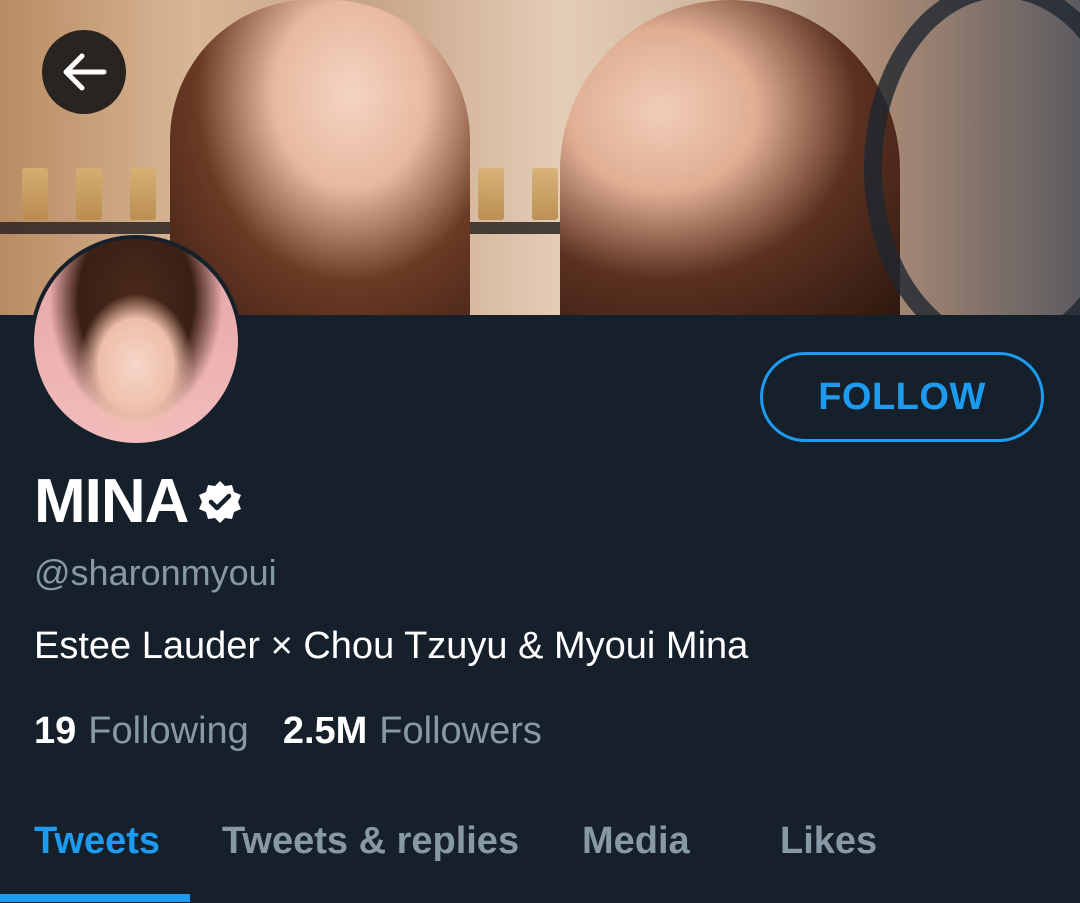 This screenshot has width=1080, height=903. I want to click on following-label: Following, so click(168, 731).